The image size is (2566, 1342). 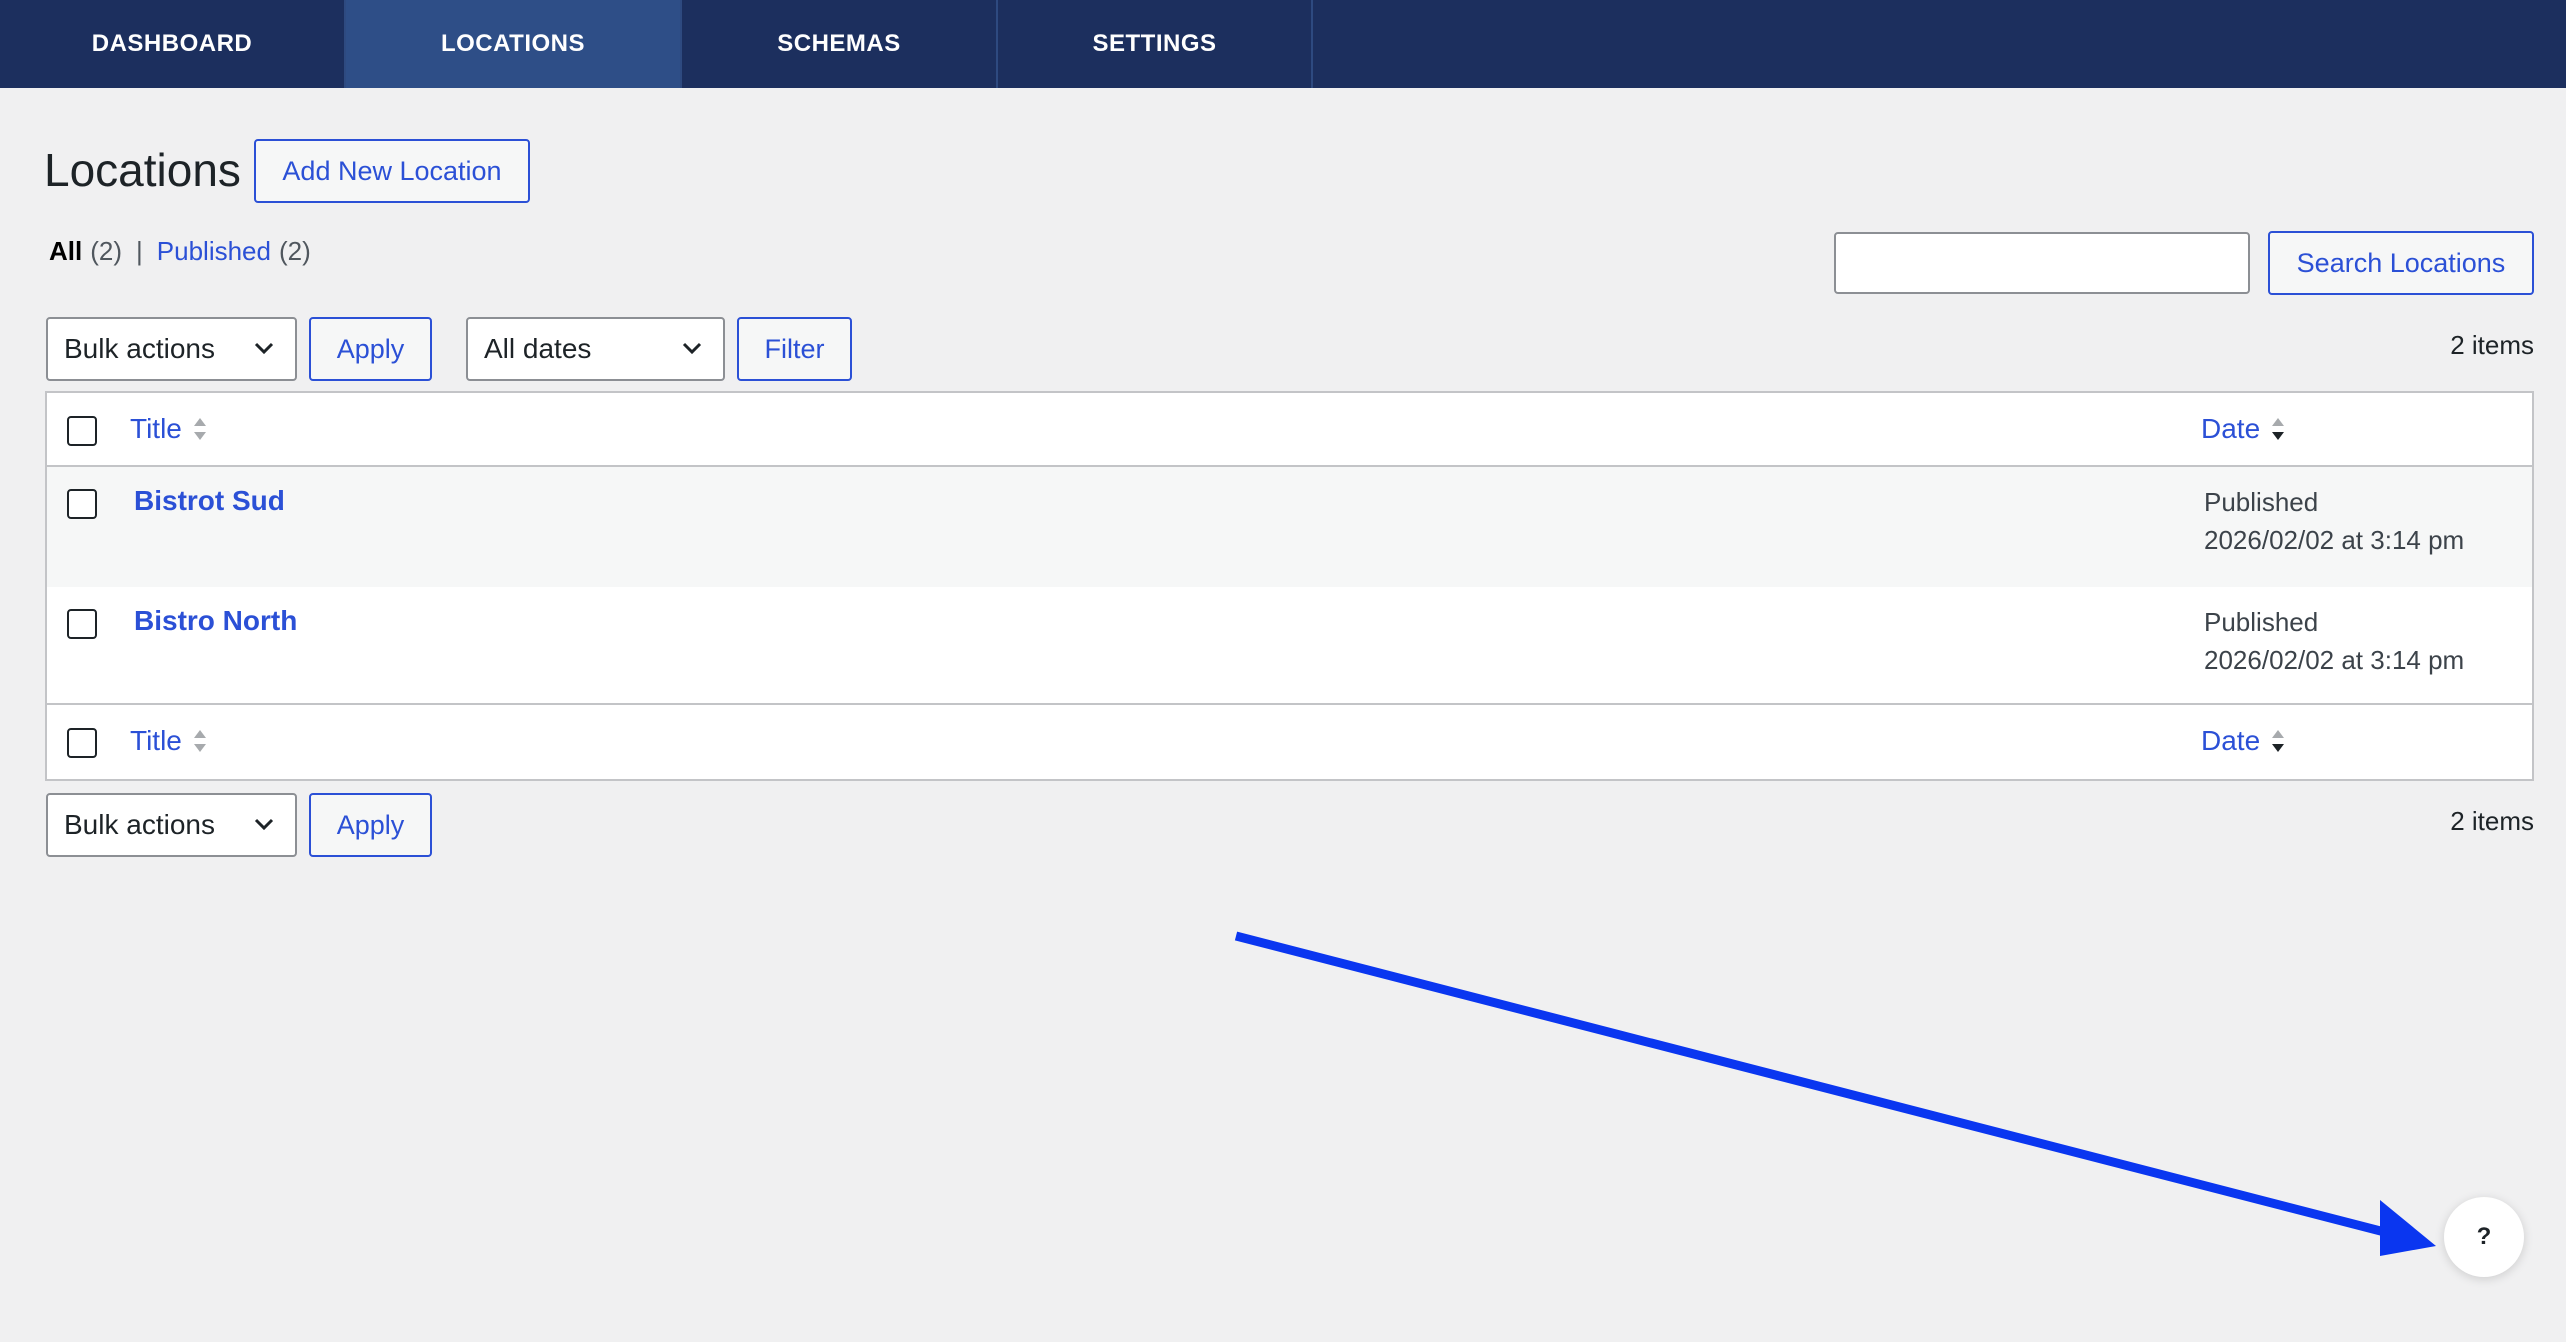 I want to click on search-locations-button: Search Locations, so click(x=2401, y=263).